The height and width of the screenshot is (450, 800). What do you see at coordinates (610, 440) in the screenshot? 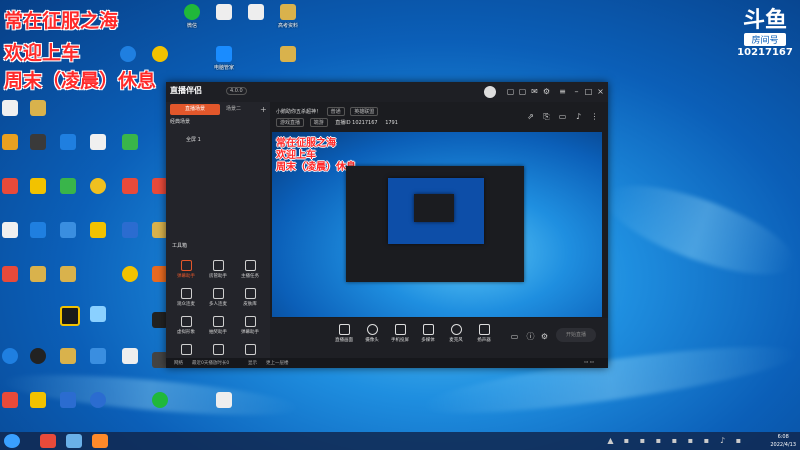
I see `tray-icon: ▲` at bounding box center [610, 440].